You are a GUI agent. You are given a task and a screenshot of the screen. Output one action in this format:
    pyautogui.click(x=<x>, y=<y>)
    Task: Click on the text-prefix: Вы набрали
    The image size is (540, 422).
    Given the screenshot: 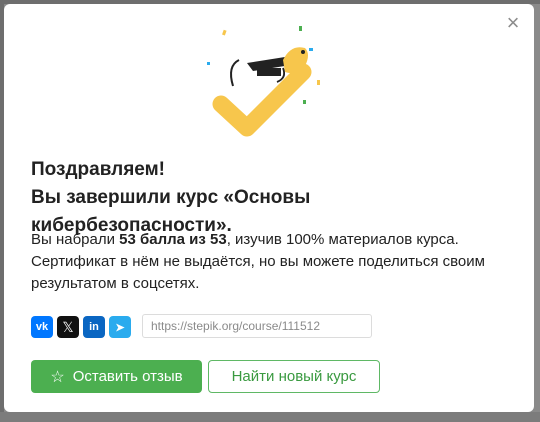 What is the action you would take?
    pyautogui.click(x=75, y=239)
    